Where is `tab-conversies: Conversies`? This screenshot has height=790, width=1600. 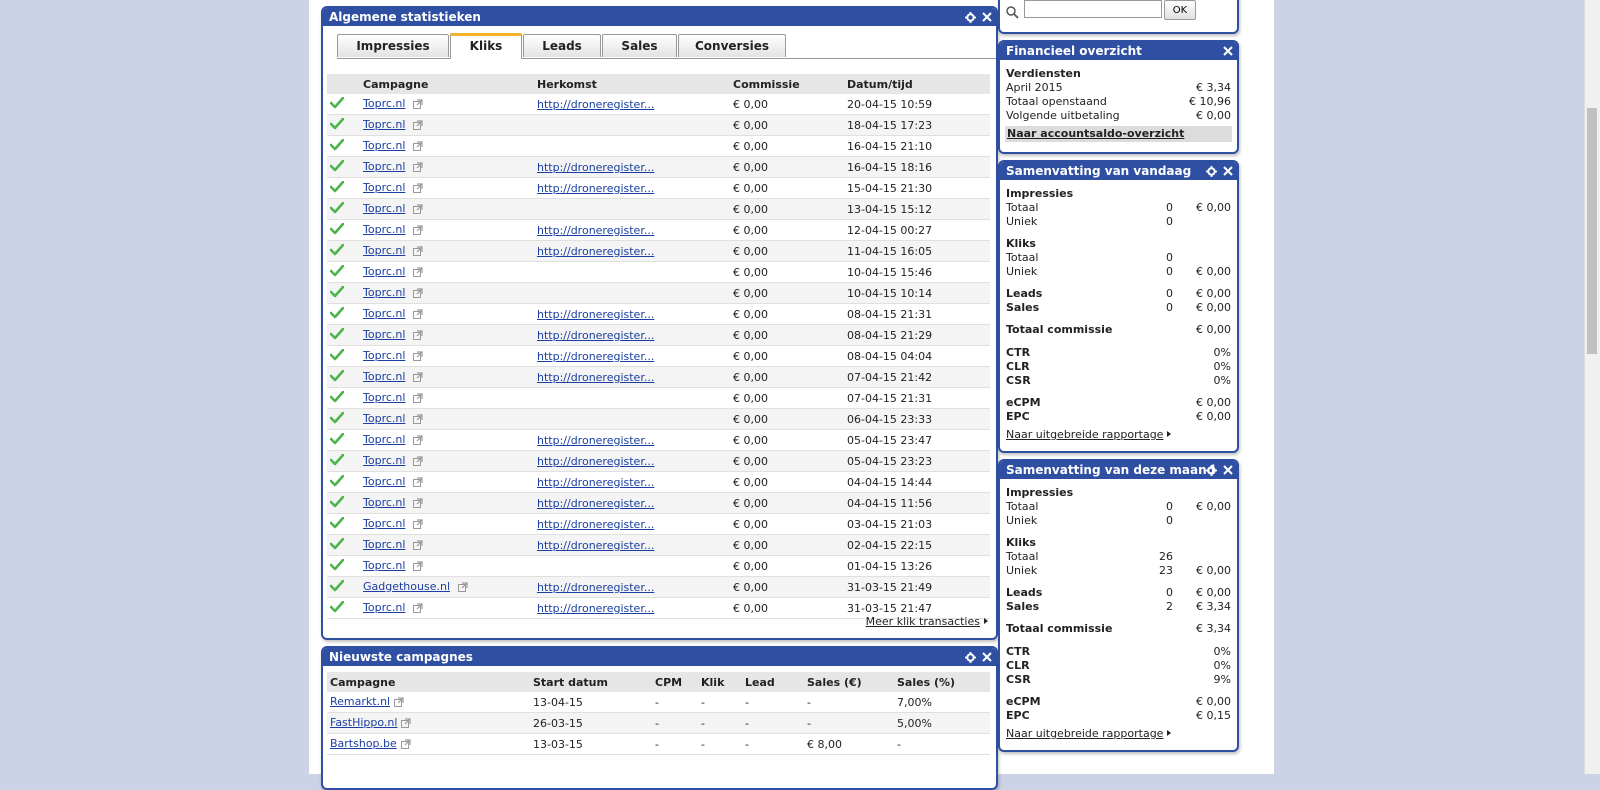 tab-conversies: Conversies is located at coordinates (732, 45).